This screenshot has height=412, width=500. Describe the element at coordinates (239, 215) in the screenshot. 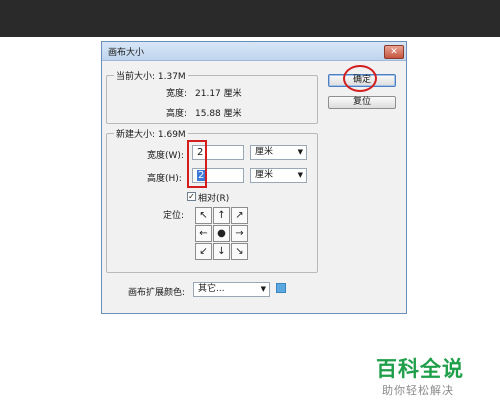

I see `anchor-top-right: ↗` at that location.